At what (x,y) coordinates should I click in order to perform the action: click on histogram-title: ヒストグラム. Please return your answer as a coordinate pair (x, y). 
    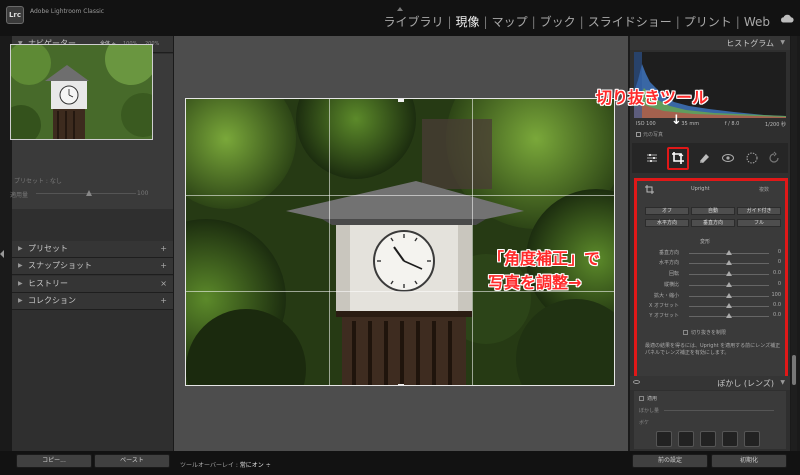
    Looking at the image, I should click on (750, 43).